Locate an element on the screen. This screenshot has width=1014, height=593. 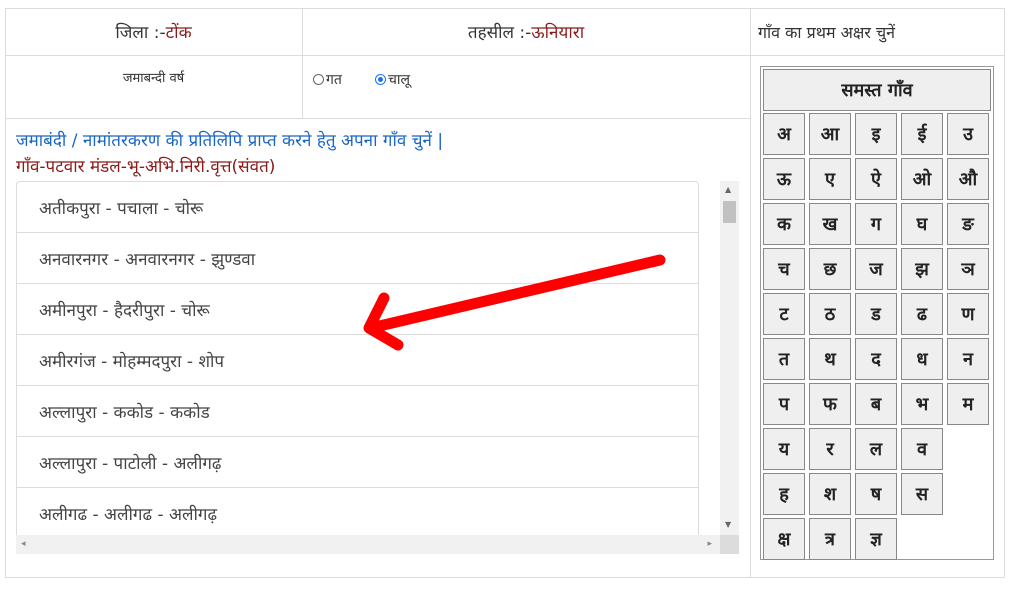
letter-button: ड is located at coordinates (876, 314).